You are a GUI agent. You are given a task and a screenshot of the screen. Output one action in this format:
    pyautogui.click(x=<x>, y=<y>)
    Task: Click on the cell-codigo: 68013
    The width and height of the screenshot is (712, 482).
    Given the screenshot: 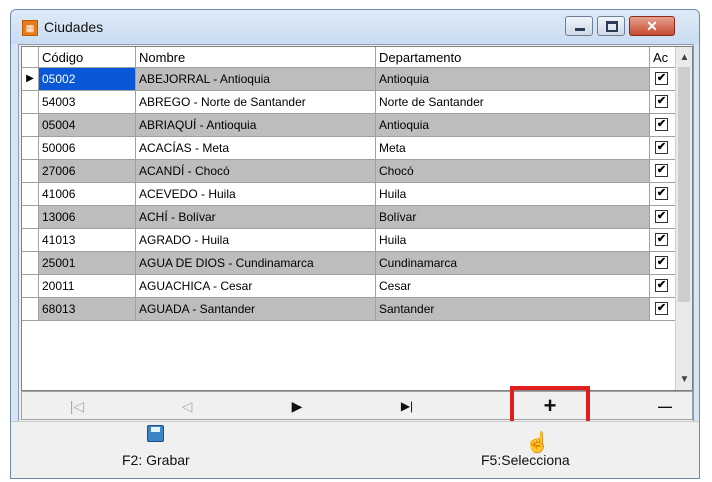 What is the action you would take?
    pyautogui.click(x=87, y=309)
    